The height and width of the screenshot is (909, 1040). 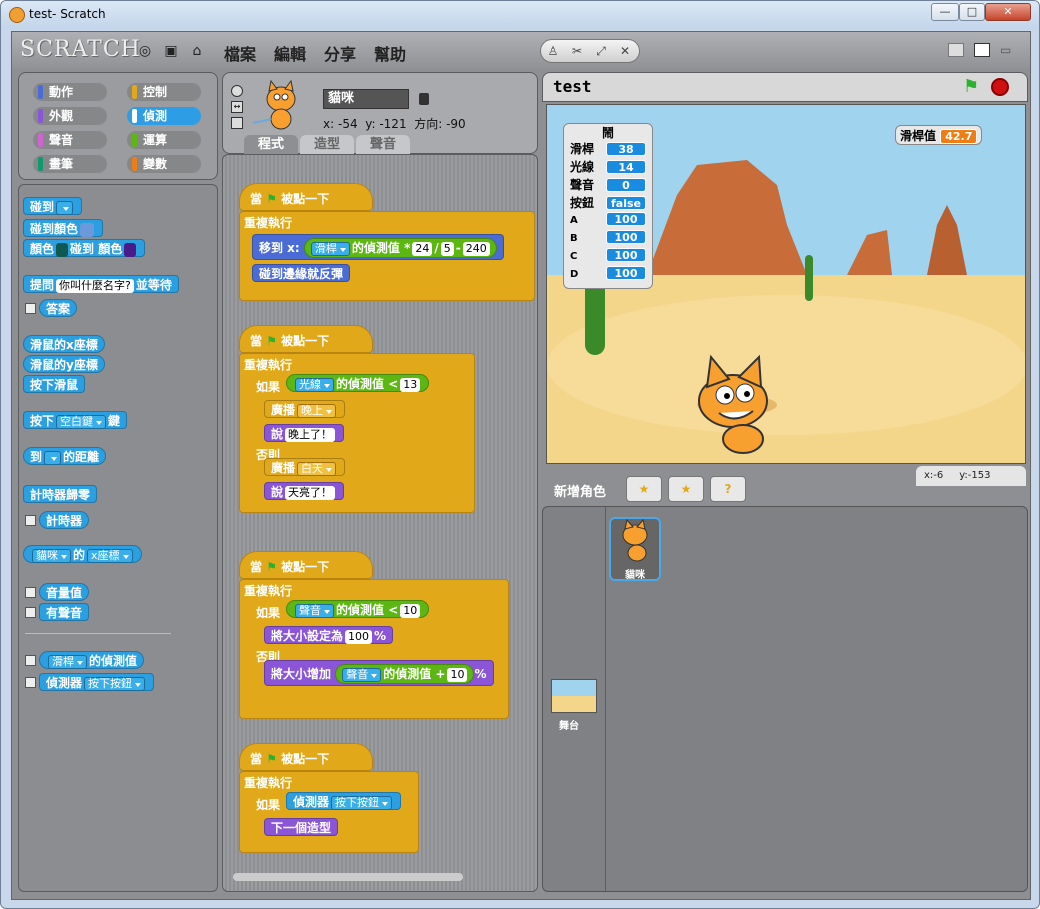 I want to click on sensor-value-checkbox, so click(x=30, y=660).